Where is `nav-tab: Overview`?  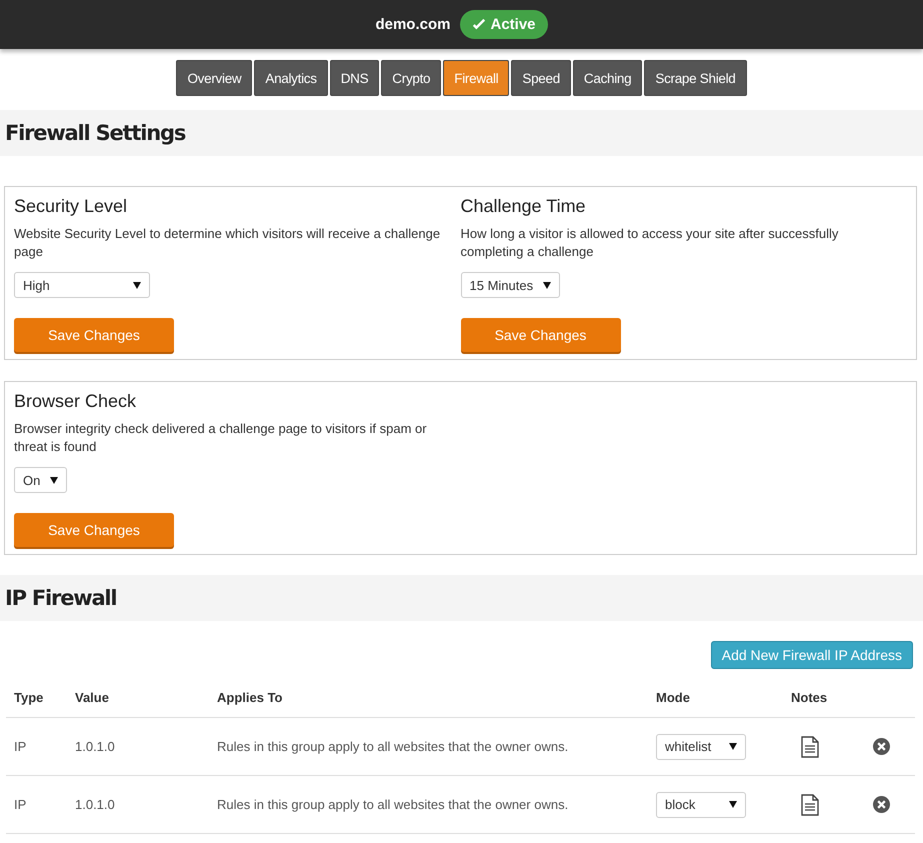 nav-tab: Overview is located at coordinates (214, 78).